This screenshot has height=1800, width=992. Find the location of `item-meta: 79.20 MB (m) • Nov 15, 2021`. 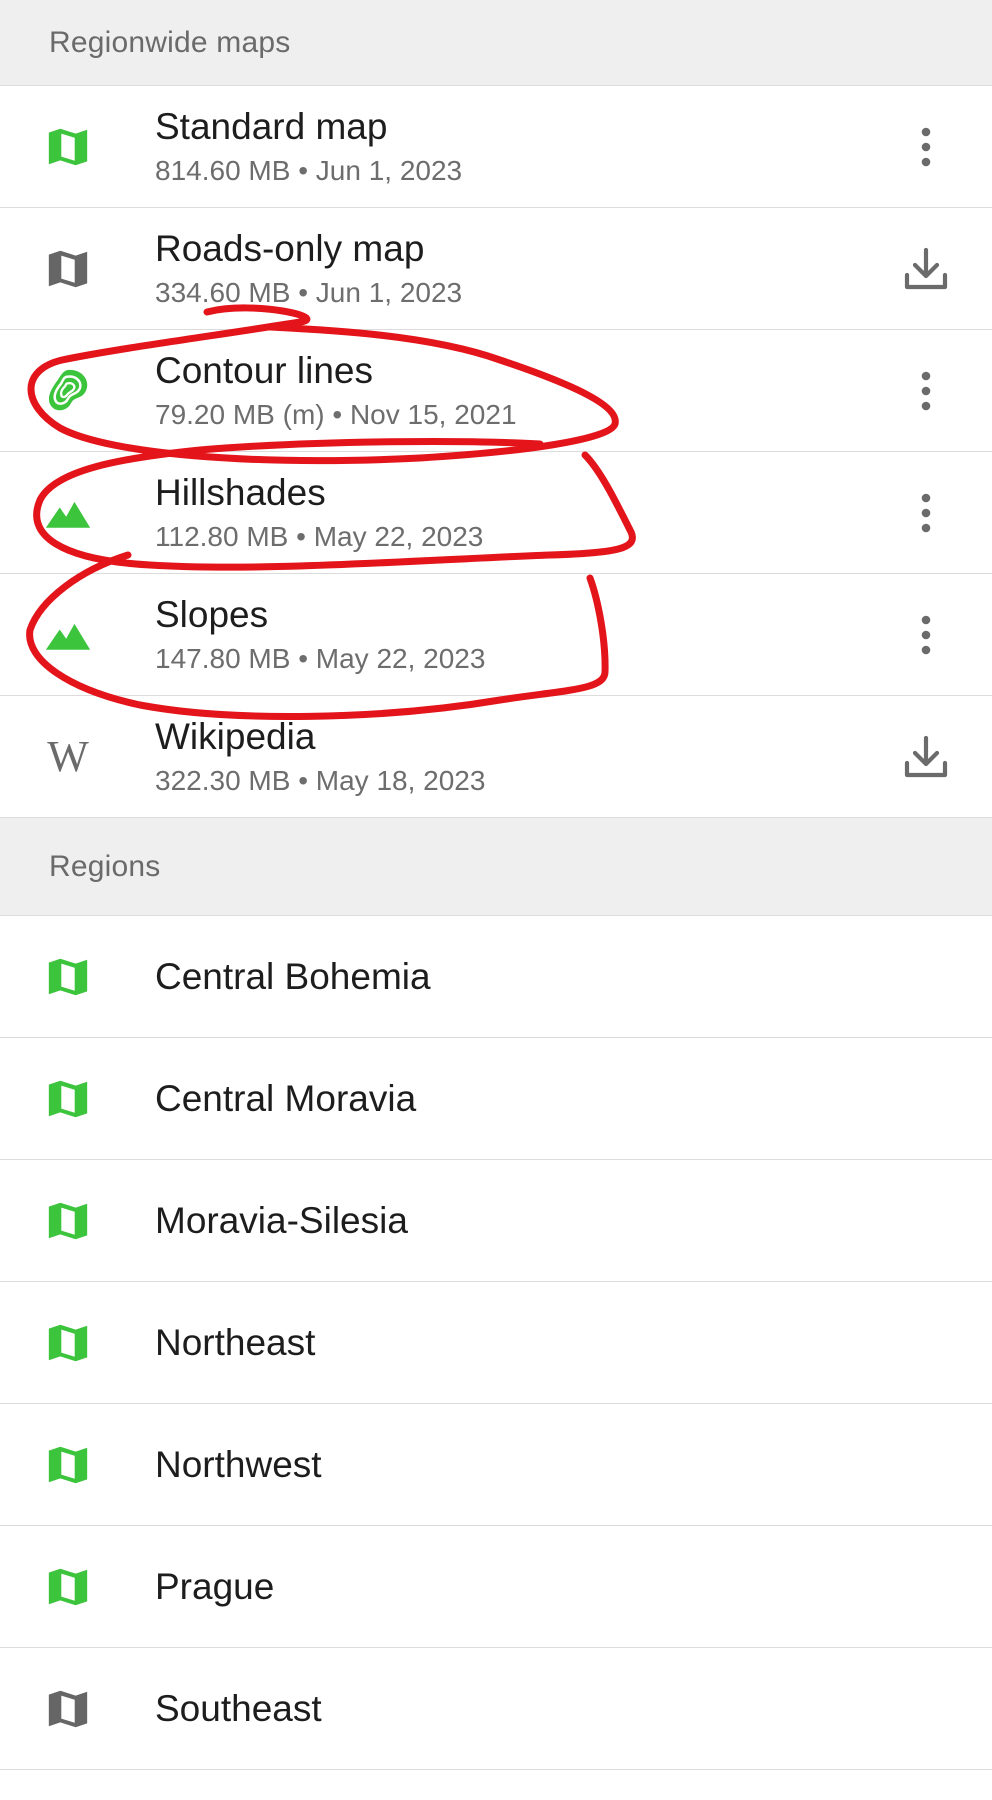

item-meta: 79.20 MB (m) • Nov 15, 2021 is located at coordinates (336, 414).